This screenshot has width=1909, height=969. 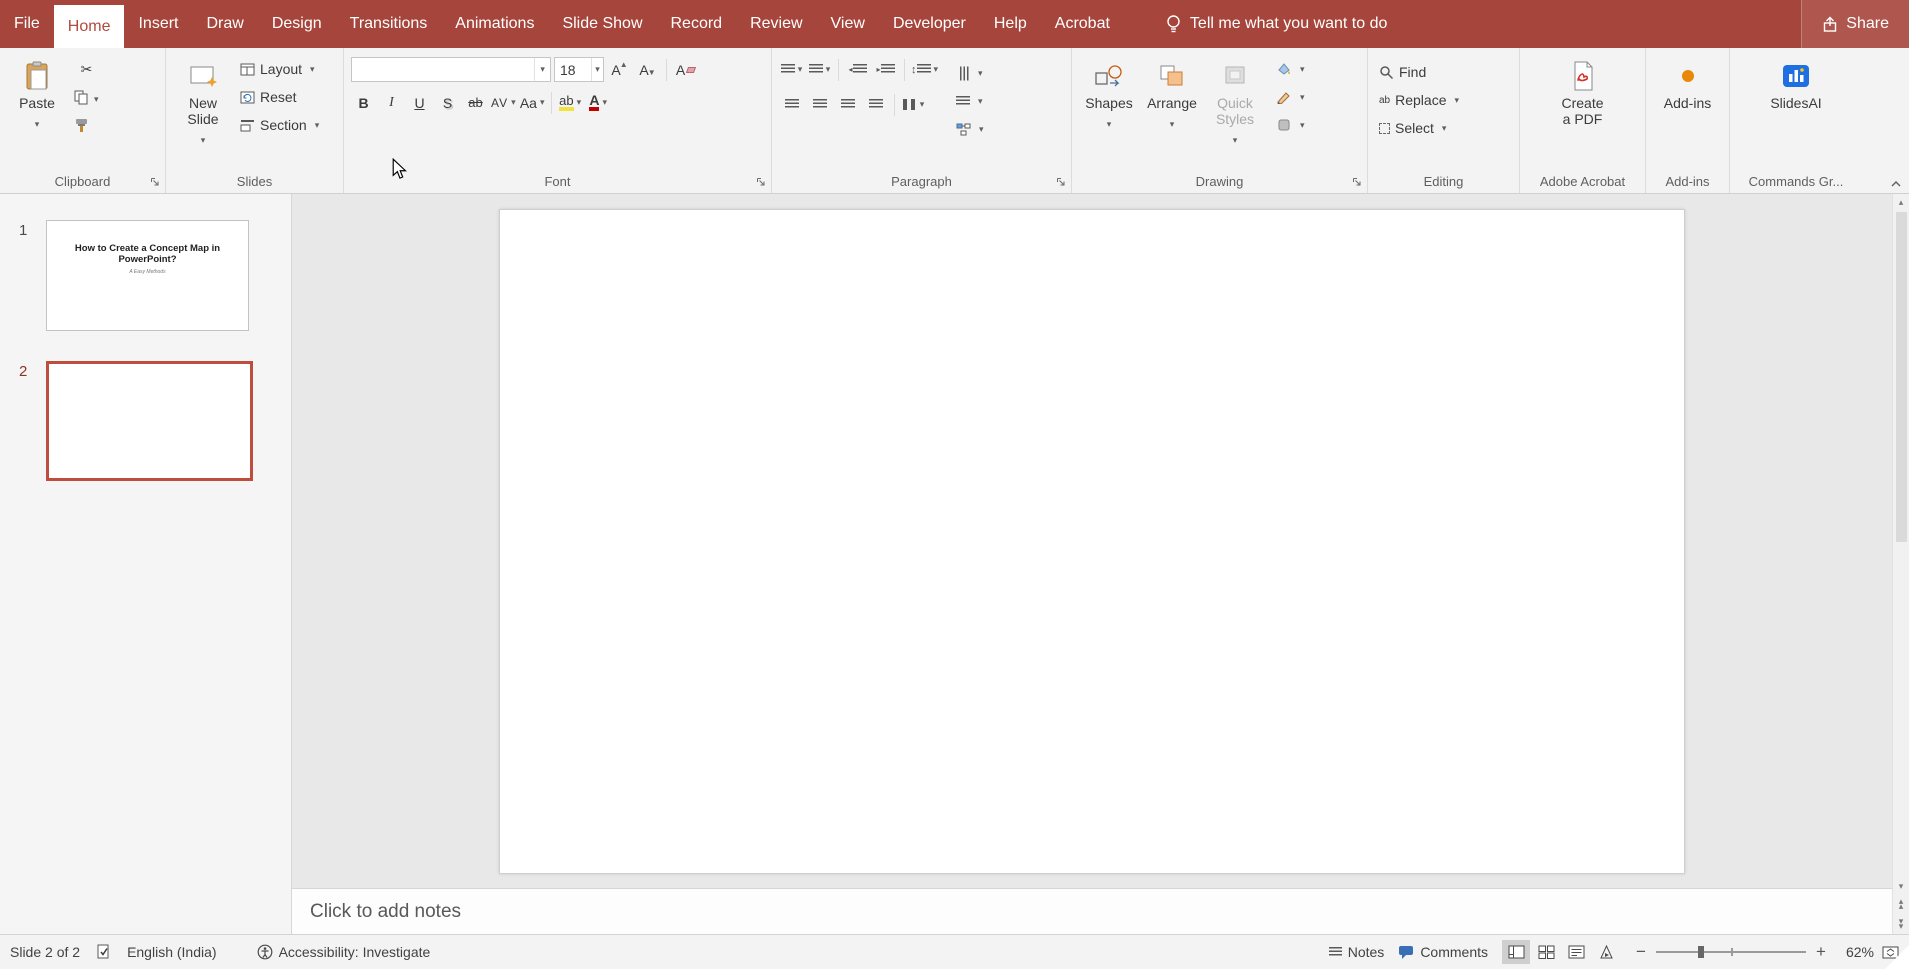 I want to click on font-size-combo: ▾, so click(x=579, y=69).